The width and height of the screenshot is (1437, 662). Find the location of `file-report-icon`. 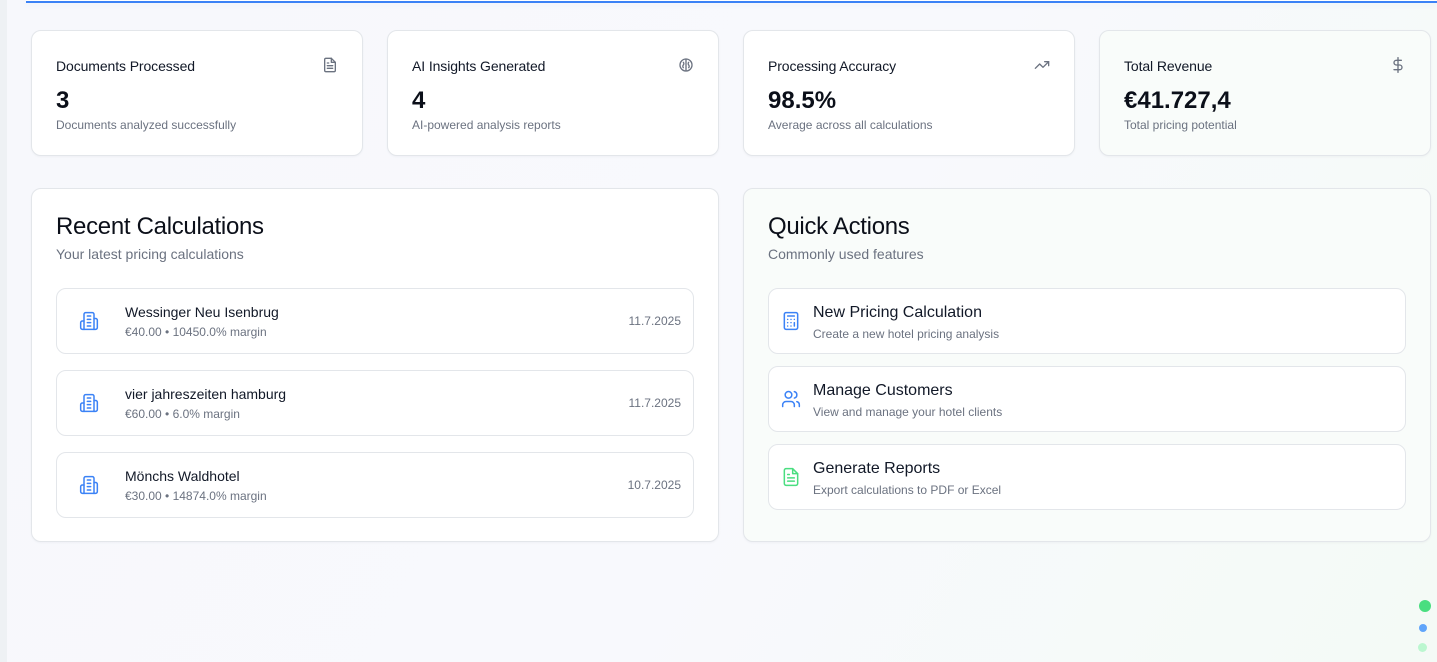

file-report-icon is located at coordinates (791, 477).